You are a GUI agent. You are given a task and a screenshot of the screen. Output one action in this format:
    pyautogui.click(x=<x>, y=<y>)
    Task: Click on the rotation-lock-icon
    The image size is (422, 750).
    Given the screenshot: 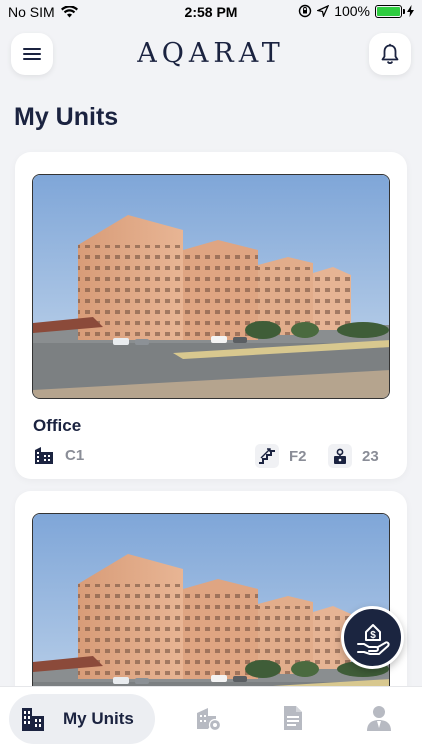 What is the action you would take?
    pyautogui.click(x=305, y=11)
    